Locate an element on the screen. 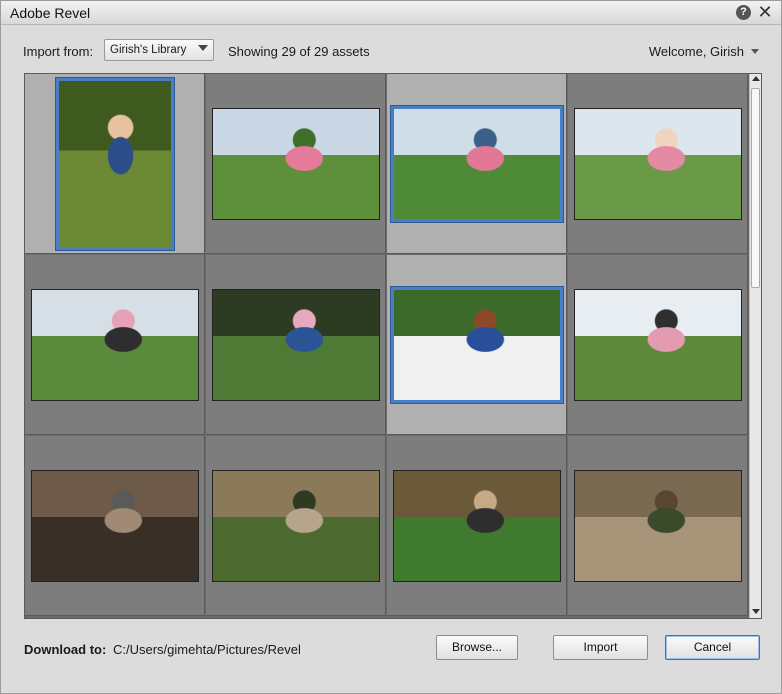 The image size is (782, 694). title-bar: Adobe Revel ? ✕ is located at coordinates (391, 13).